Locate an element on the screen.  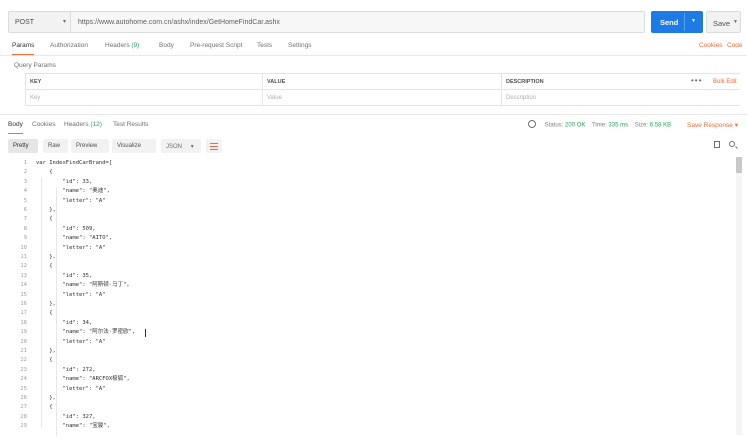
tab-response-body: Body is located at coordinates (15, 127).